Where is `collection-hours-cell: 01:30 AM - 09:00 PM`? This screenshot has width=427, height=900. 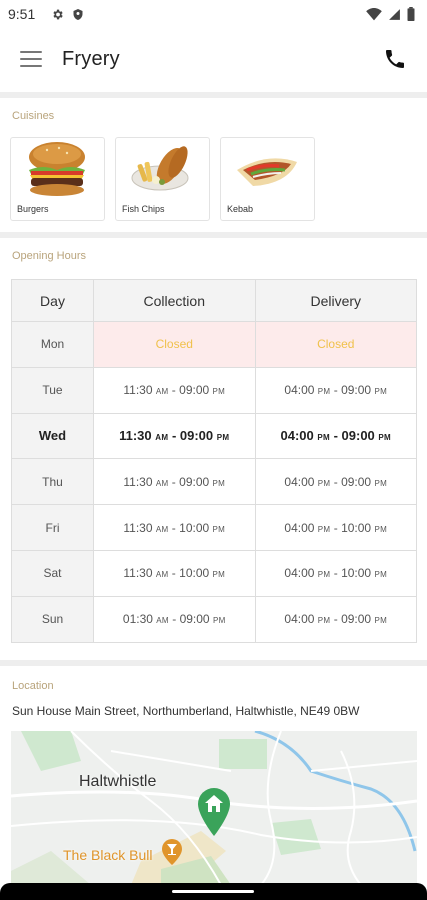
collection-hours-cell: 01:30 AM - 09:00 PM is located at coordinates (174, 619).